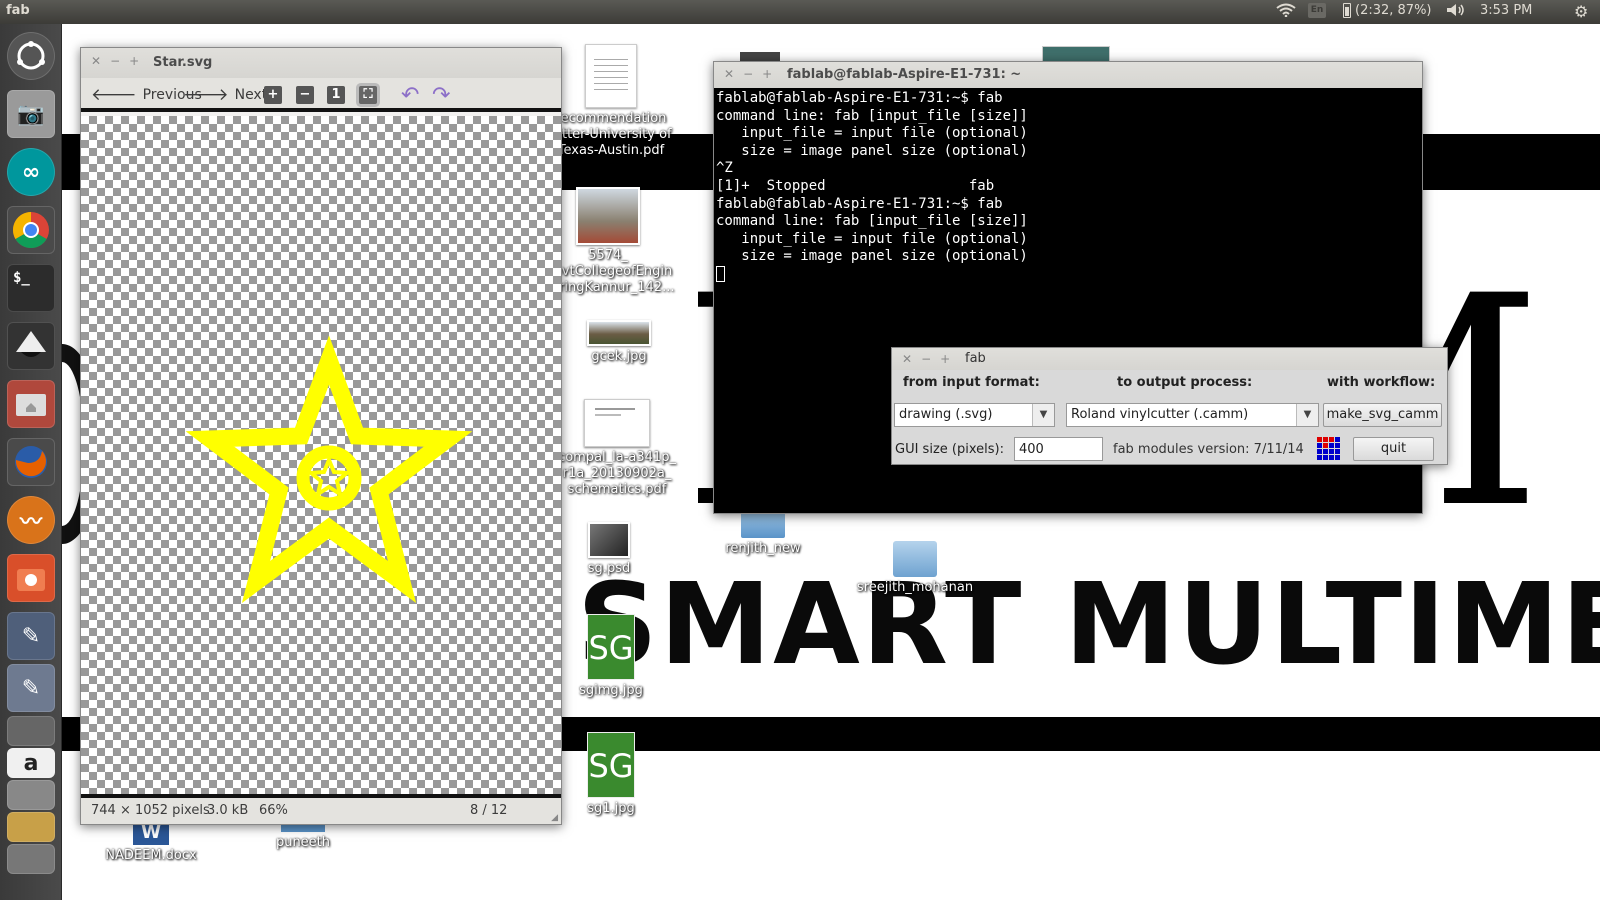 Image resolution: width=1600 pixels, height=900 pixels. Describe the element at coordinates (1456, 10) in the screenshot. I see `volume-icon` at that location.